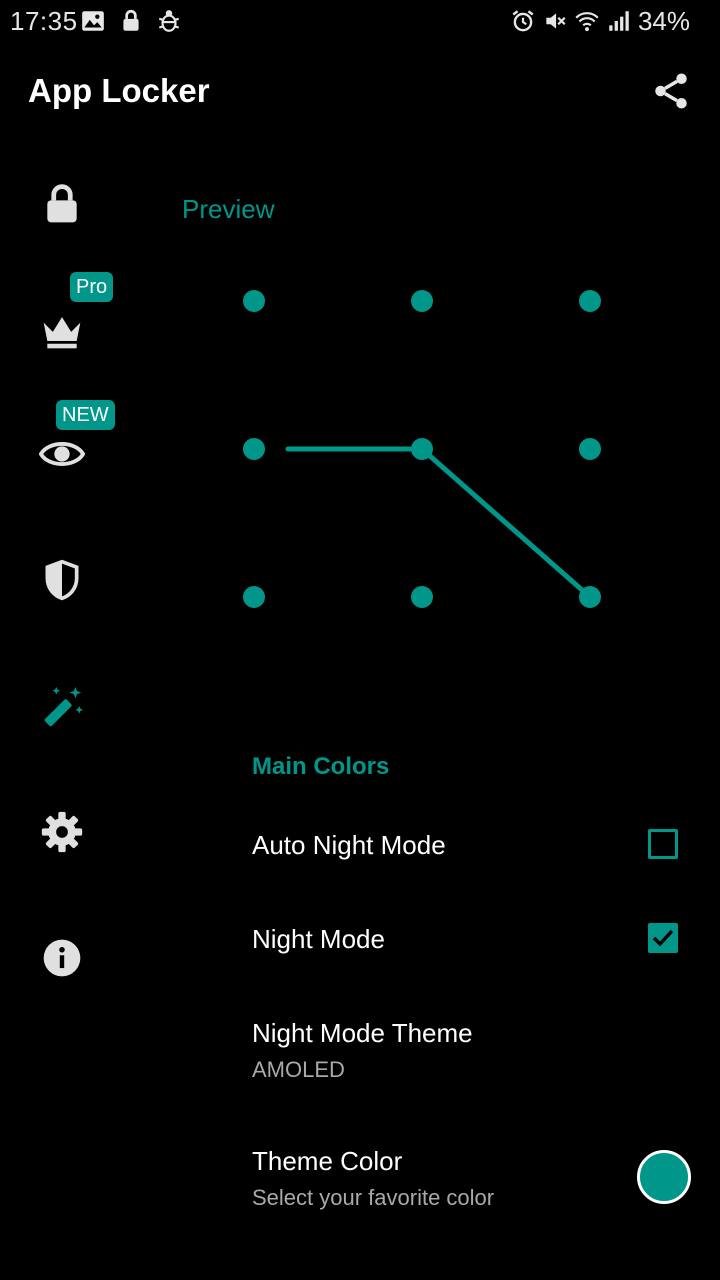 This screenshot has height=1280, width=720. I want to click on status-bar: 17:35 34%, so click(360, 22).